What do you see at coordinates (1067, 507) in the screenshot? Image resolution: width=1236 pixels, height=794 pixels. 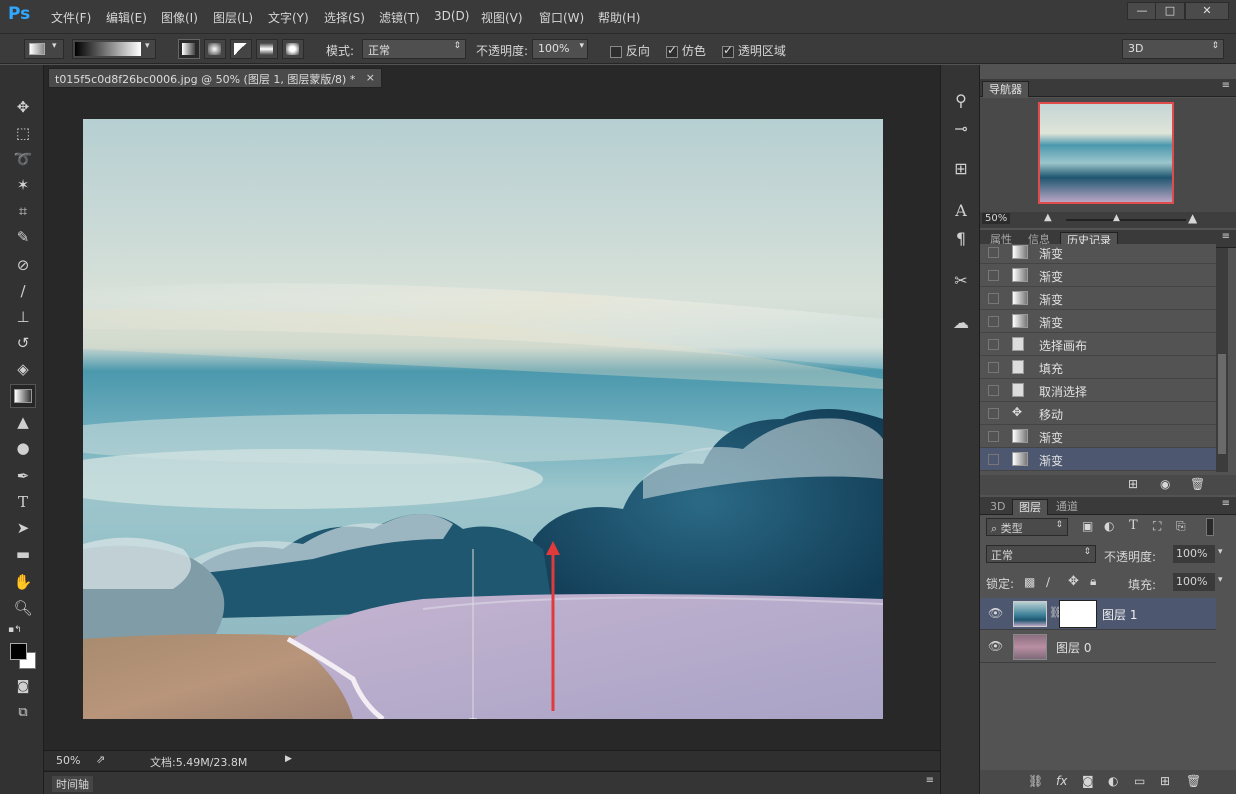 I see `tab-channels: 通道` at bounding box center [1067, 507].